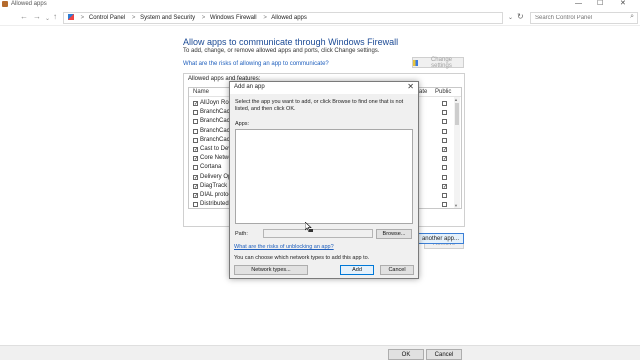 Image resolution: width=640 pixels, height=360 pixels. Describe the element at coordinates (324, 176) in the screenshot. I see `apps-list` at that location.